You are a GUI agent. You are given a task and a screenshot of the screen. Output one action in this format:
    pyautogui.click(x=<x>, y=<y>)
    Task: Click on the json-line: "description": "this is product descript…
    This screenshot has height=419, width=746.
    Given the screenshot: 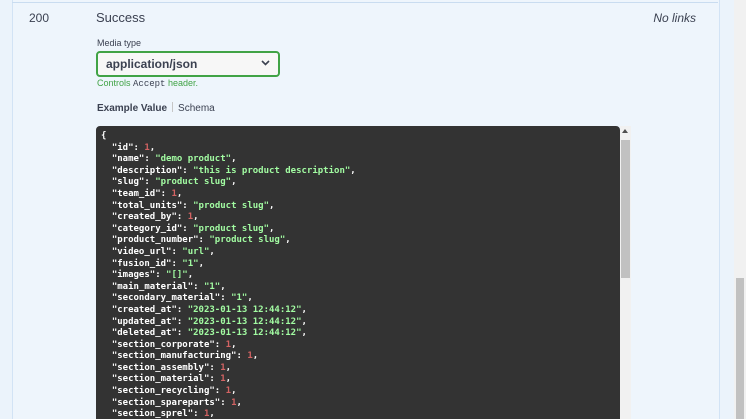 What is the action you would take?
    pyautogui.click(x=233, y=170)
    